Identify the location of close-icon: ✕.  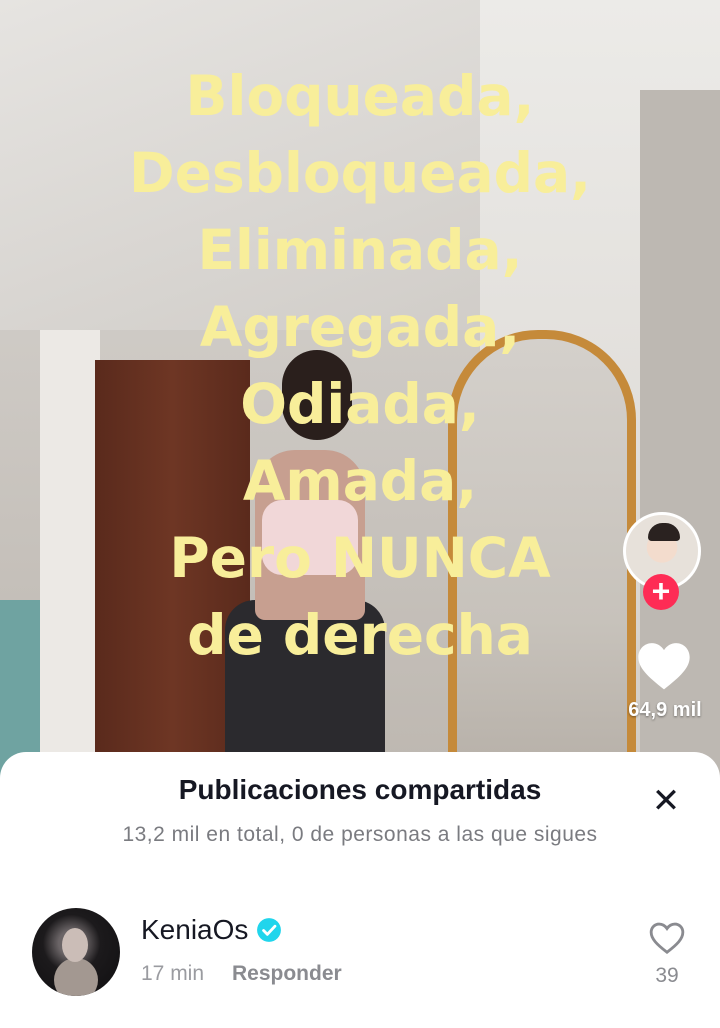
(666, 802).